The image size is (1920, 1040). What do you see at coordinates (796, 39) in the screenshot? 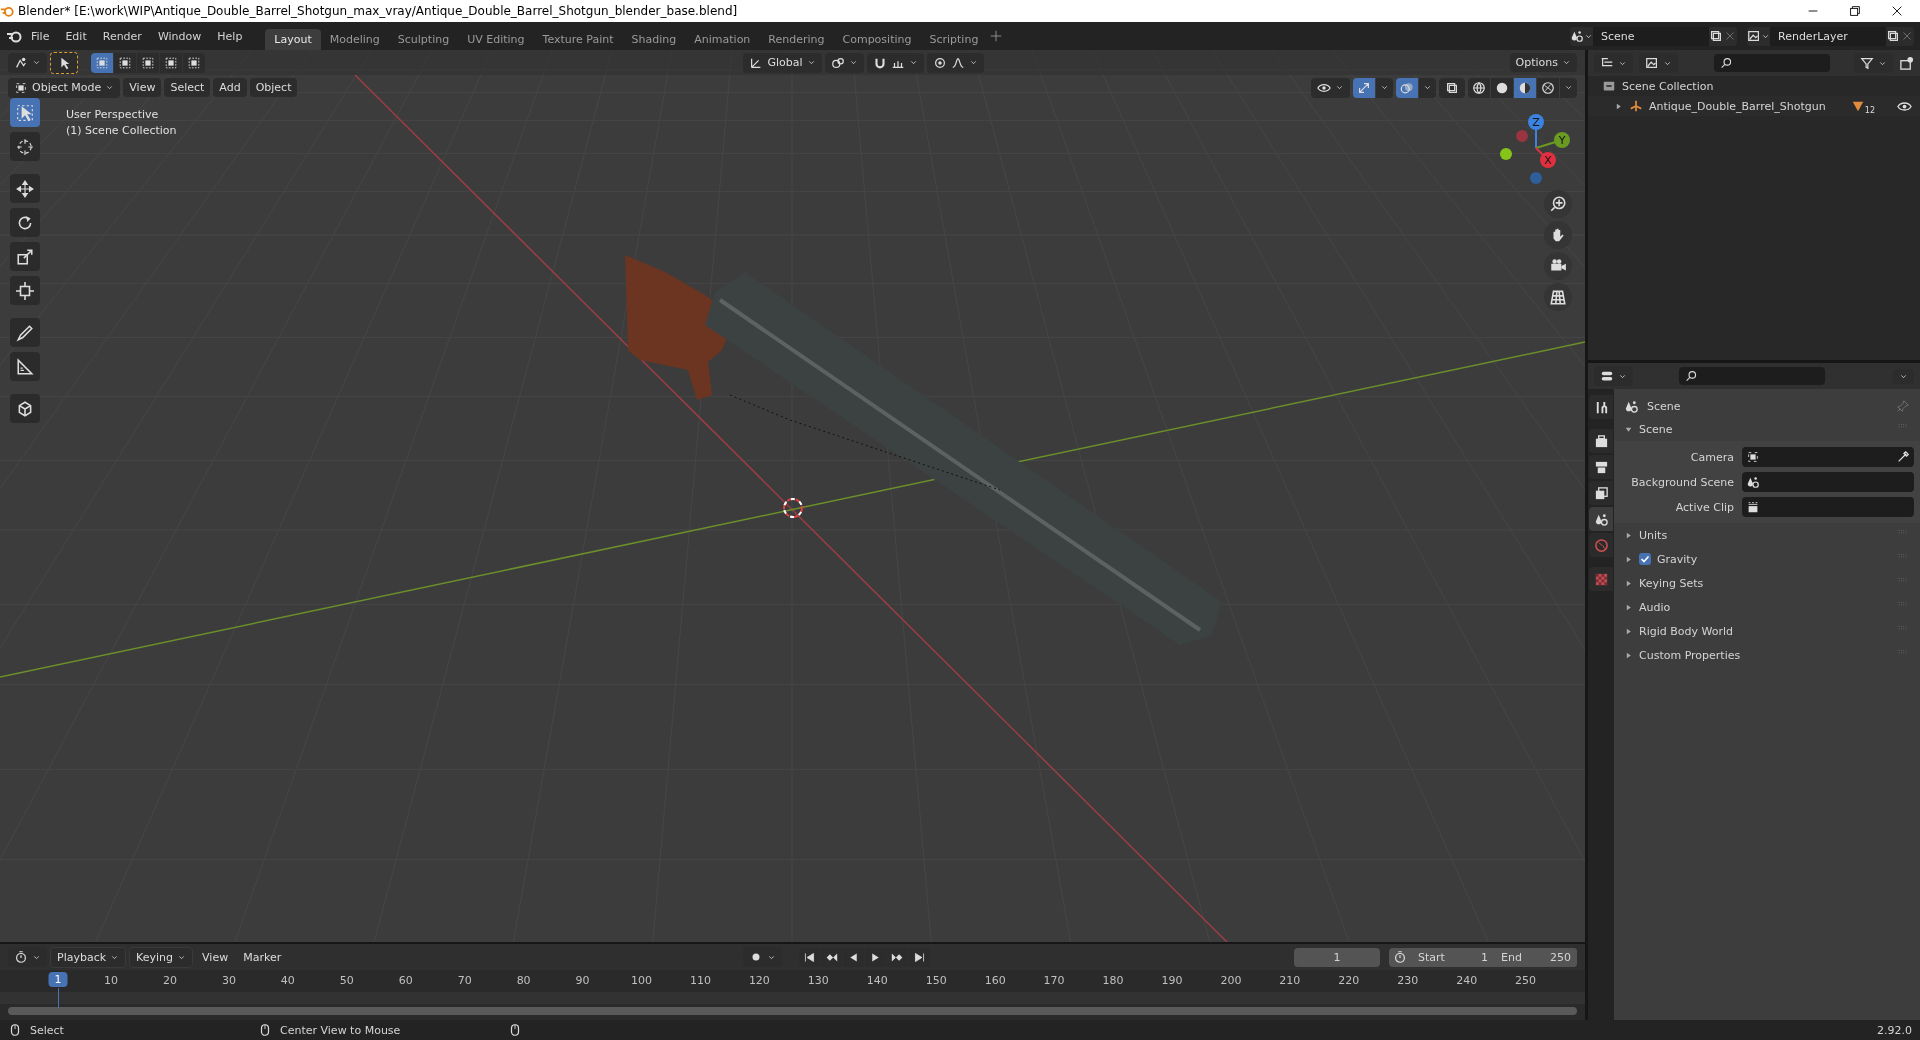
I see `workspace-tab: Rendering` at bounding box center [796, 39].